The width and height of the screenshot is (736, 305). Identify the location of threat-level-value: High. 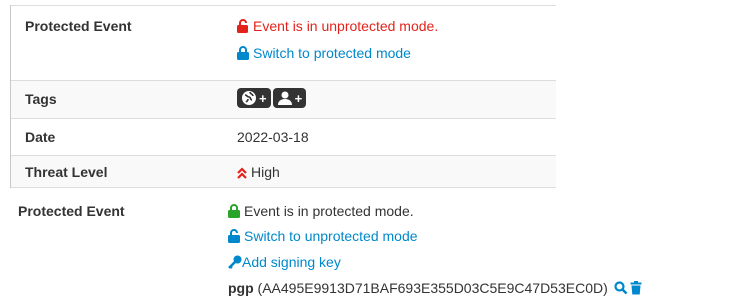
(258, 173).